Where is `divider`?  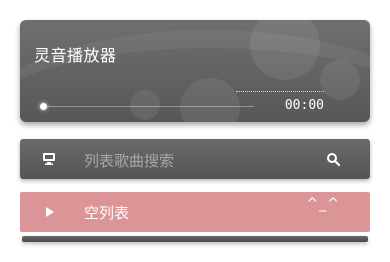 divider is located at coordinates (280, 91).